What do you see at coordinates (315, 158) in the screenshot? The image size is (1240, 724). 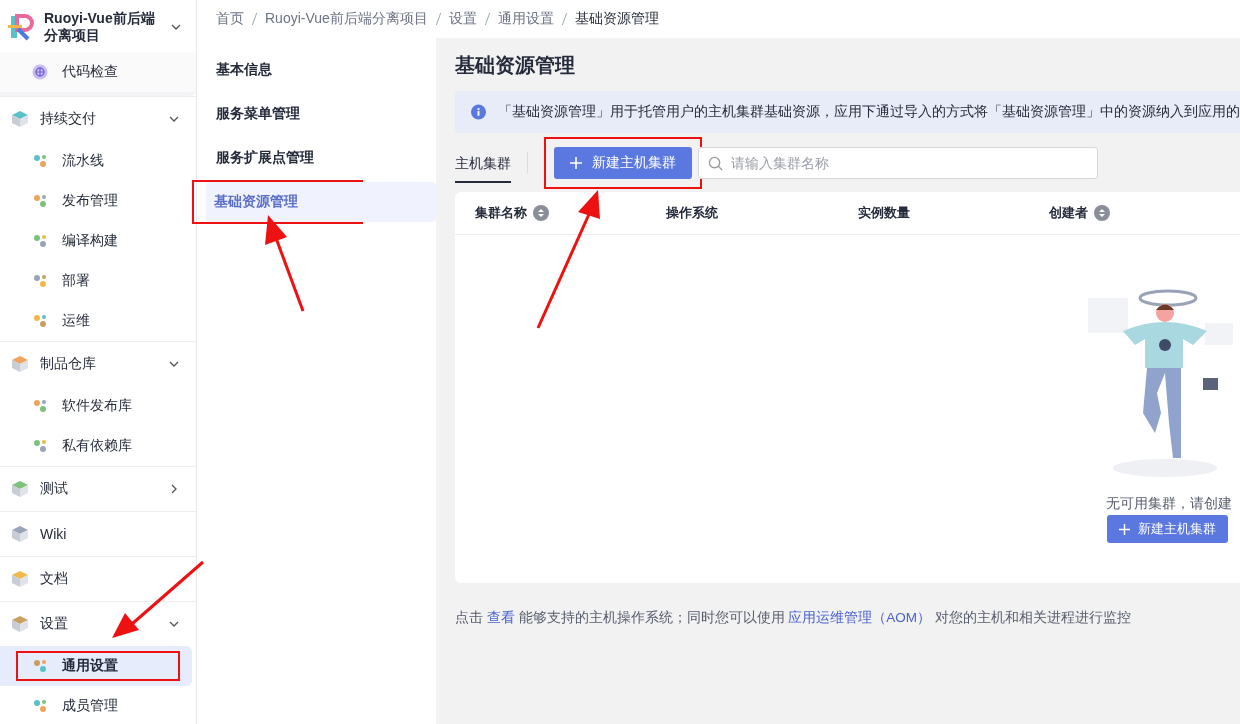 I see `submenu-item: 服务扩展点管理` at bounding box center [315, 158].